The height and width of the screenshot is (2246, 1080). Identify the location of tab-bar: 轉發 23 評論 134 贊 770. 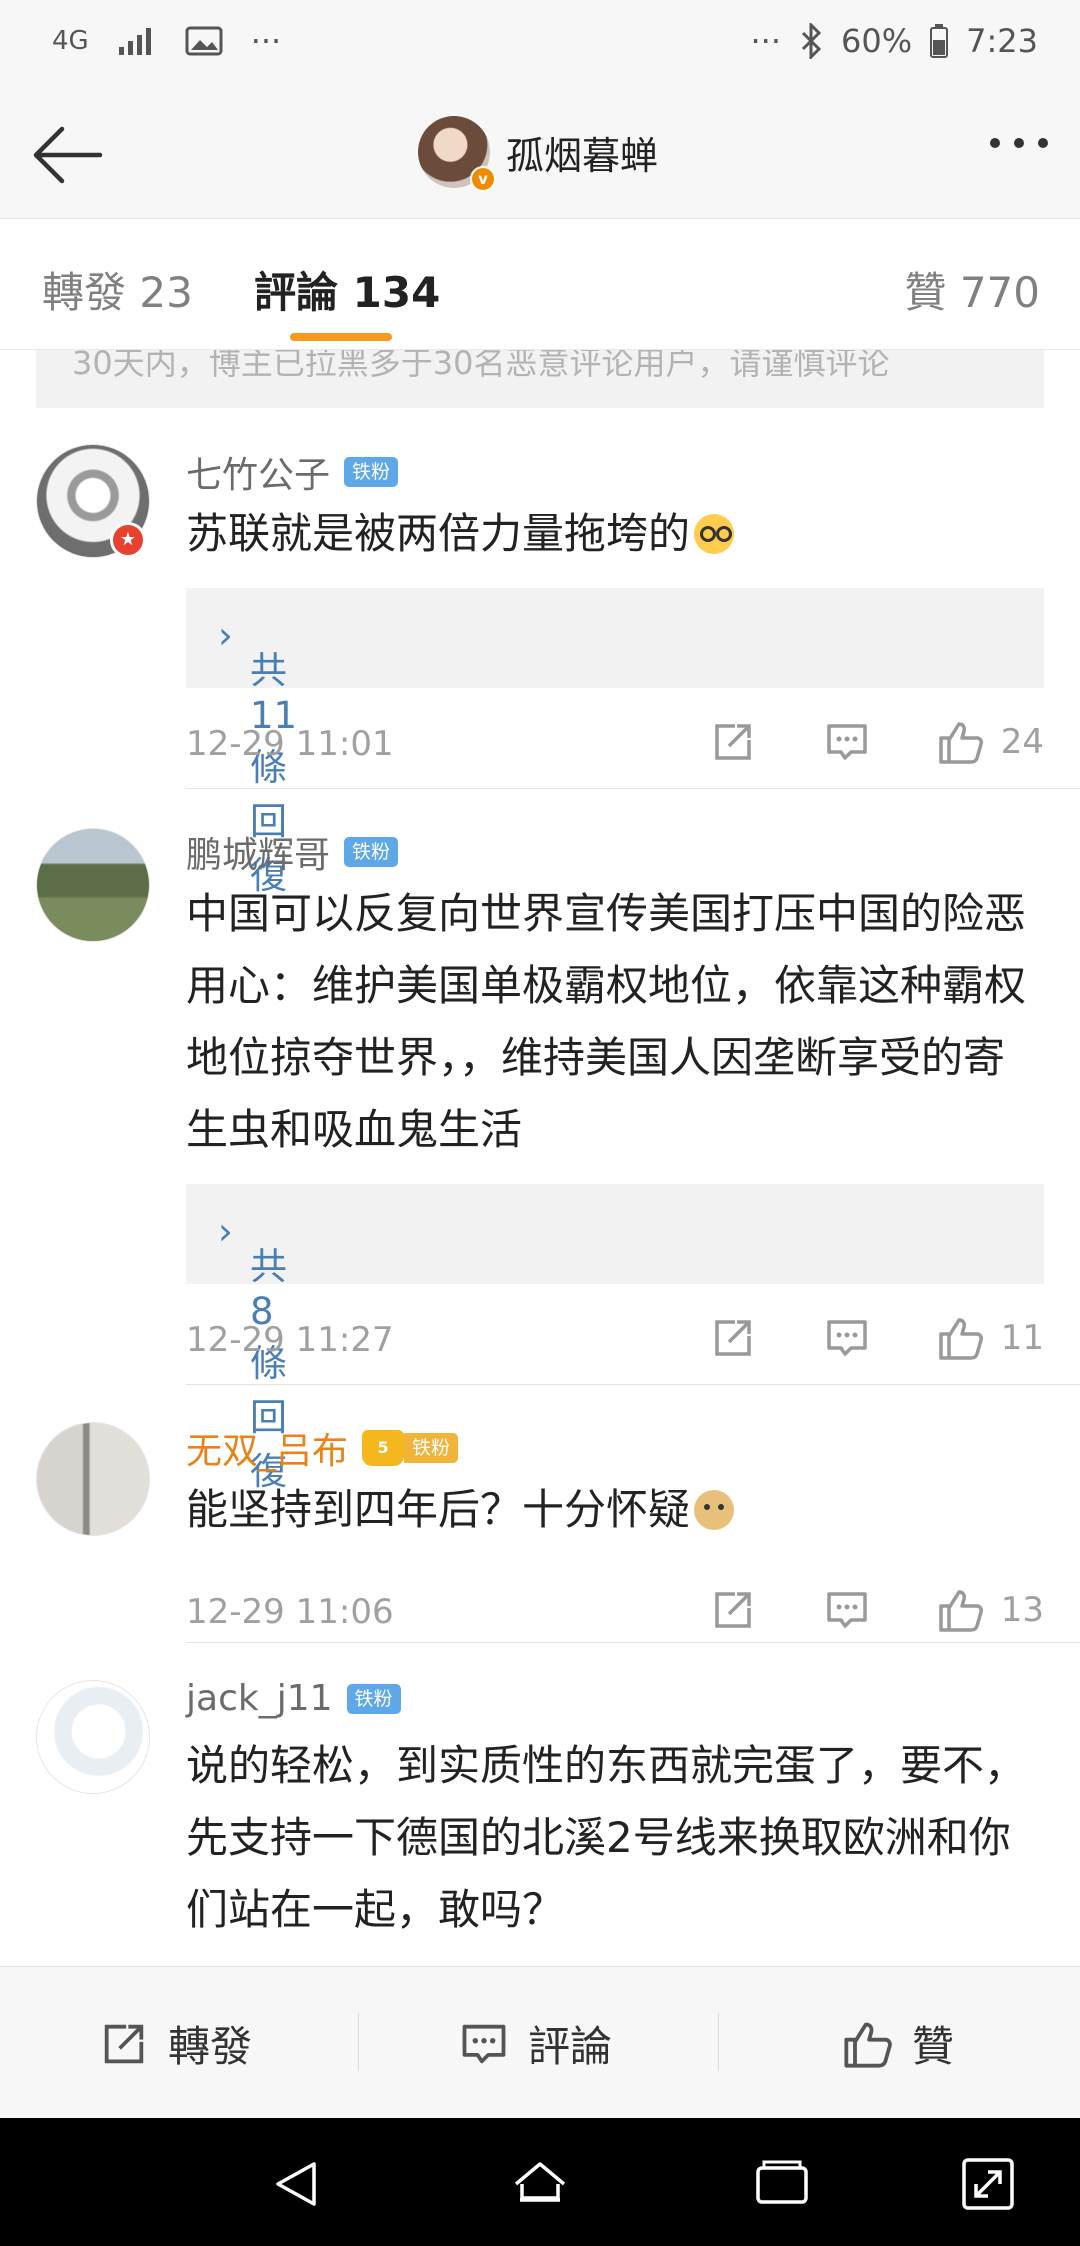
(540, 284).